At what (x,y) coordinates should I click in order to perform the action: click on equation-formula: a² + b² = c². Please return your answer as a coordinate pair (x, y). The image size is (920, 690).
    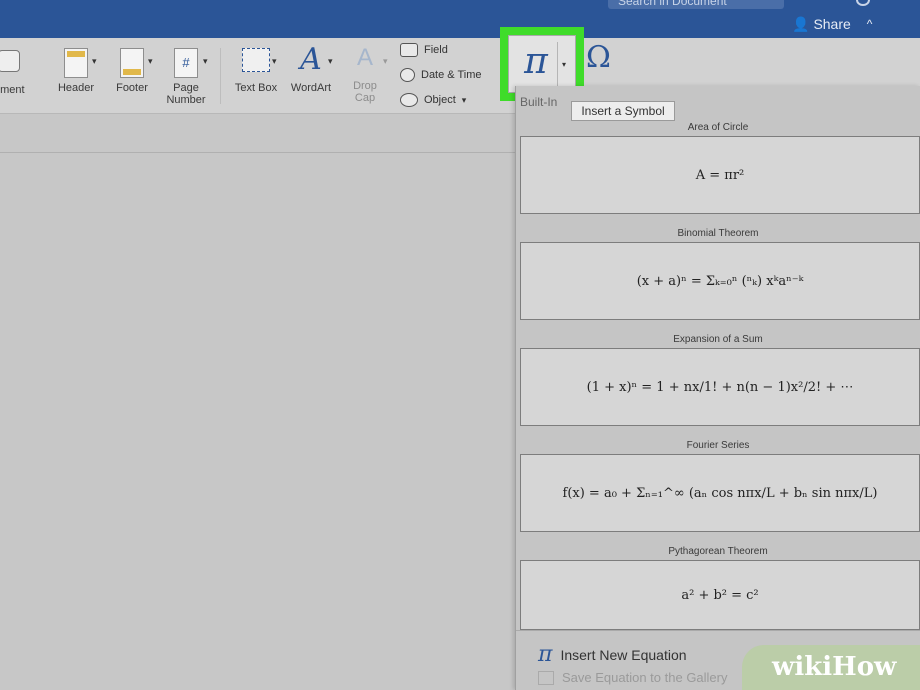
    Looking at the image, I should click on (720, 595).